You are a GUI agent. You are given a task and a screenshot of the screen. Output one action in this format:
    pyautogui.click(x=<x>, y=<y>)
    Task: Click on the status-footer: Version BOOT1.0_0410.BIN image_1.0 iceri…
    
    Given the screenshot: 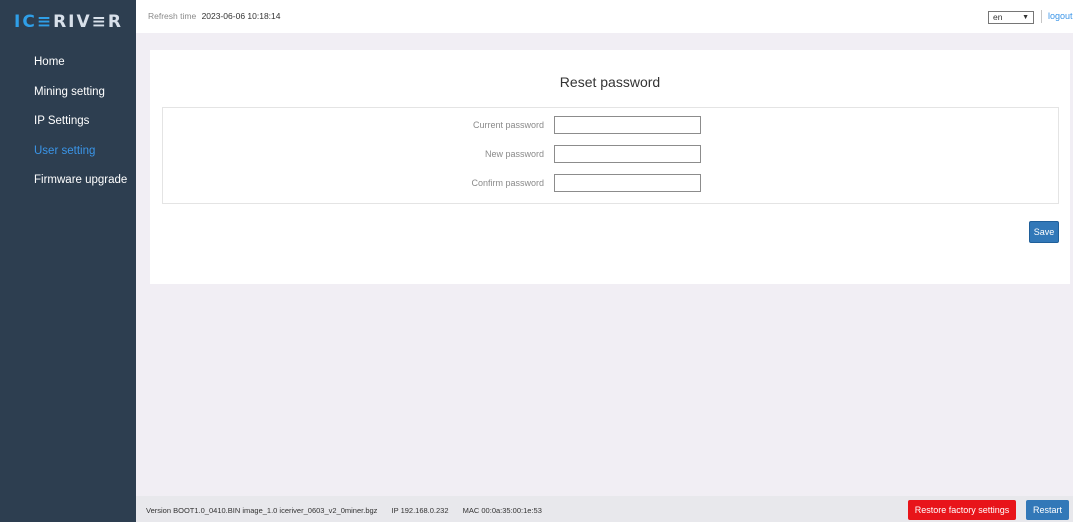 What is the action you would take?
    pyautogui.click(x=604, y=509)
    